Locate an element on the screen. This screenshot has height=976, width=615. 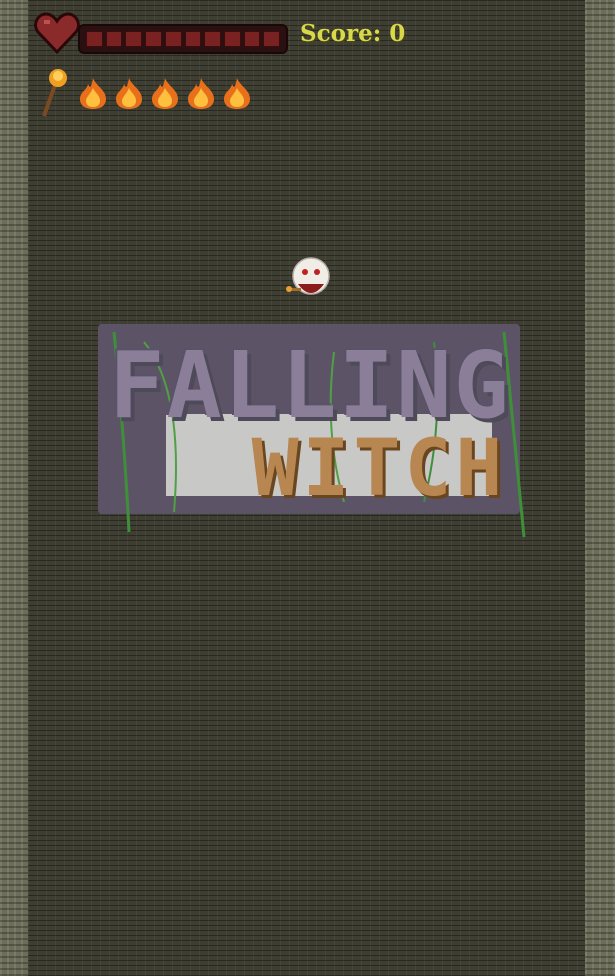
logo-title: FALLING is located at coordinates (310, 385).